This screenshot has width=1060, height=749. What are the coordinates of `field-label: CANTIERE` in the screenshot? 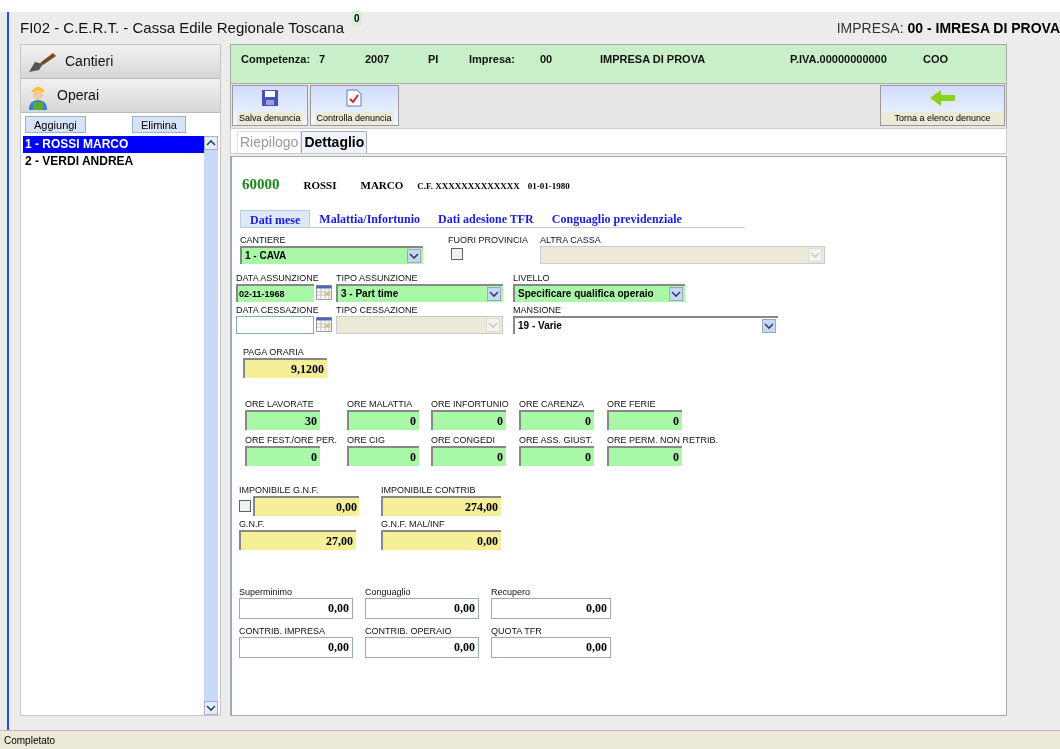 It's located at (263, 239).